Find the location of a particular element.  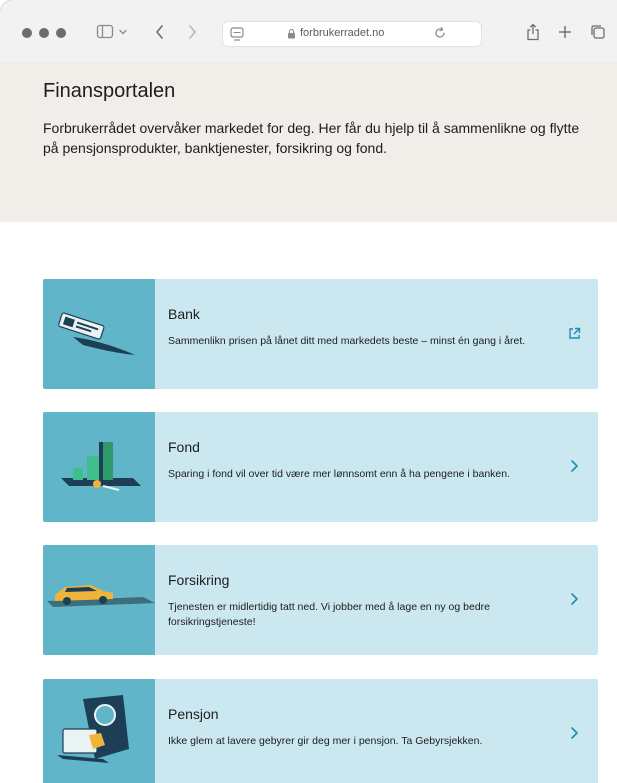

share-icon is located at coordinates (533, 32).